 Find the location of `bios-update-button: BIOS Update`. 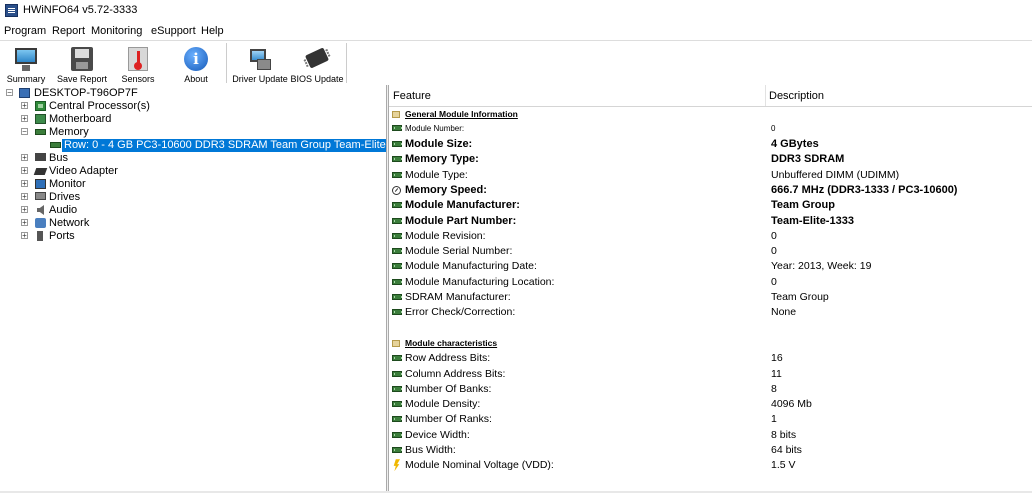

bios-update-button: BIOS Update is located at coordinates (317, 64).